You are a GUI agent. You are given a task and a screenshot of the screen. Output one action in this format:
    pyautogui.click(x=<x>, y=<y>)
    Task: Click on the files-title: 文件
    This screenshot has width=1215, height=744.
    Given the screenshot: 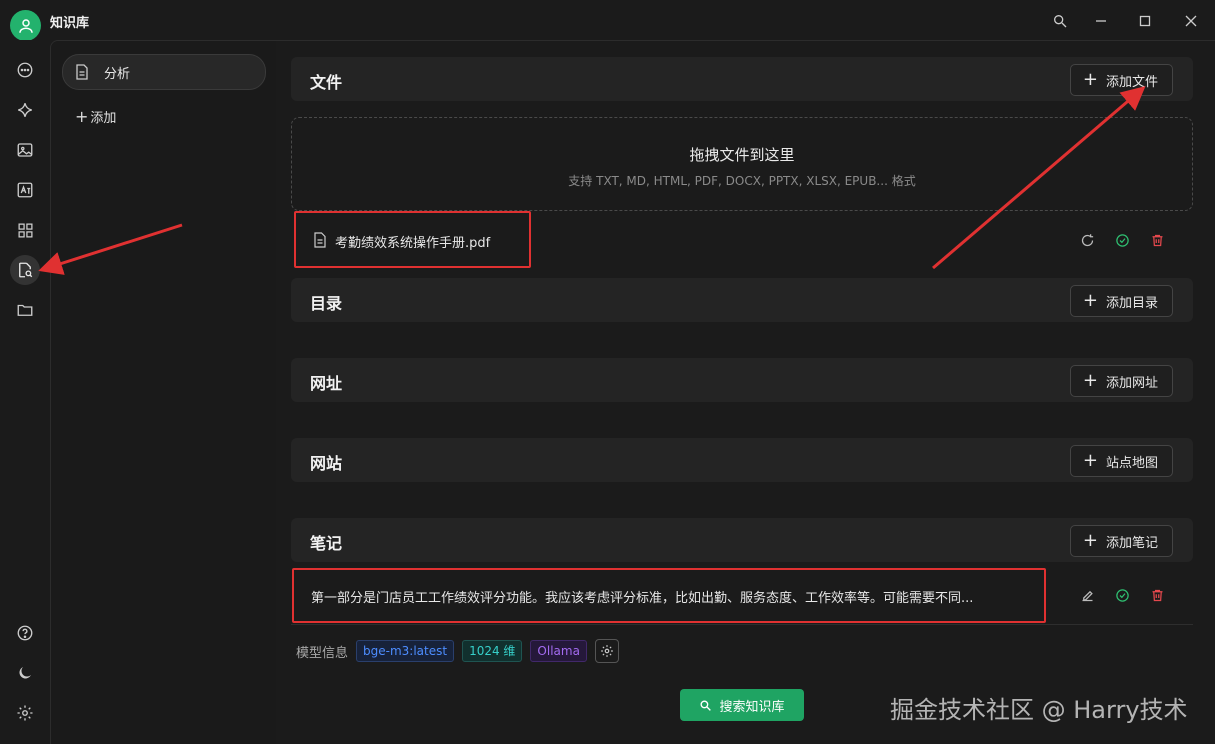 What is the action you would take?
    pyautogui.click(x=326, y=82)
    